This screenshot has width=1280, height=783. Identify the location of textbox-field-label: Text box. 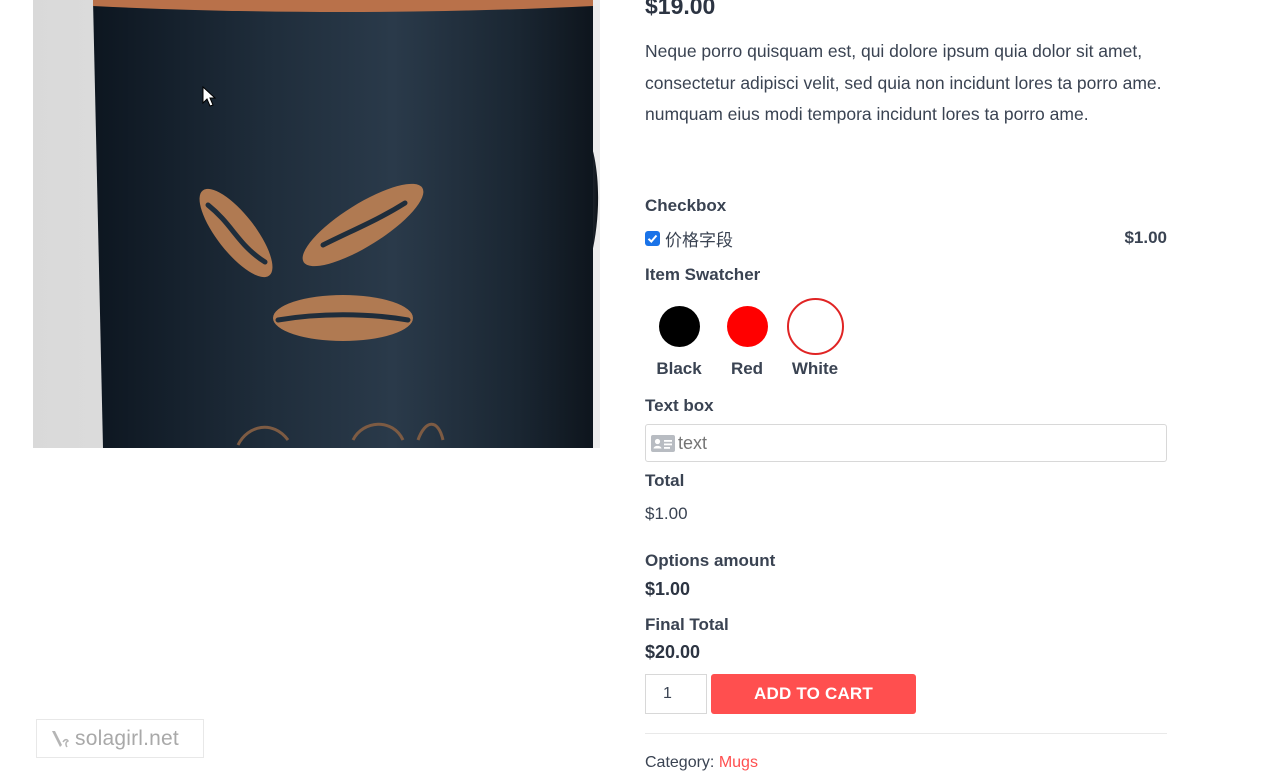
(679, 405).